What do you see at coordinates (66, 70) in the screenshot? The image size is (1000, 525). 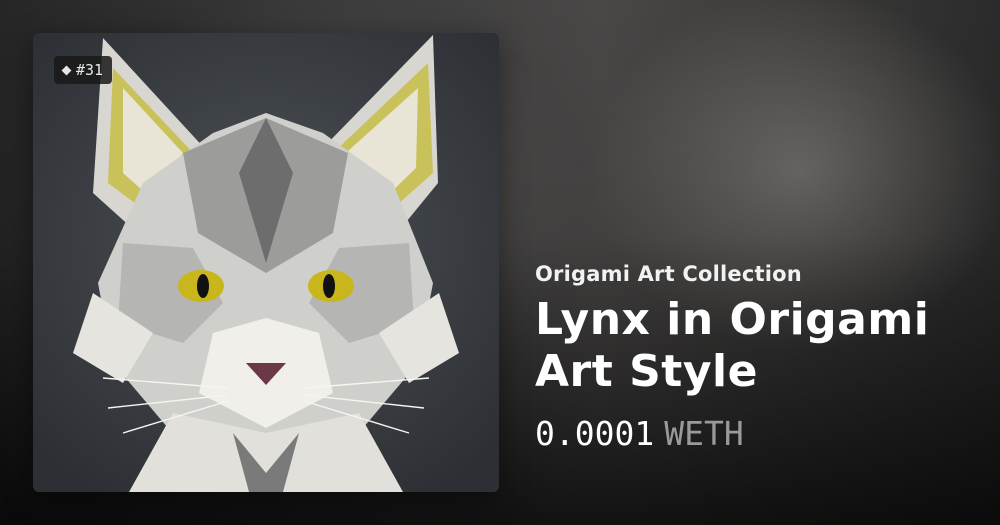 I see `diamond-icon` at bounding box center [66, 70].